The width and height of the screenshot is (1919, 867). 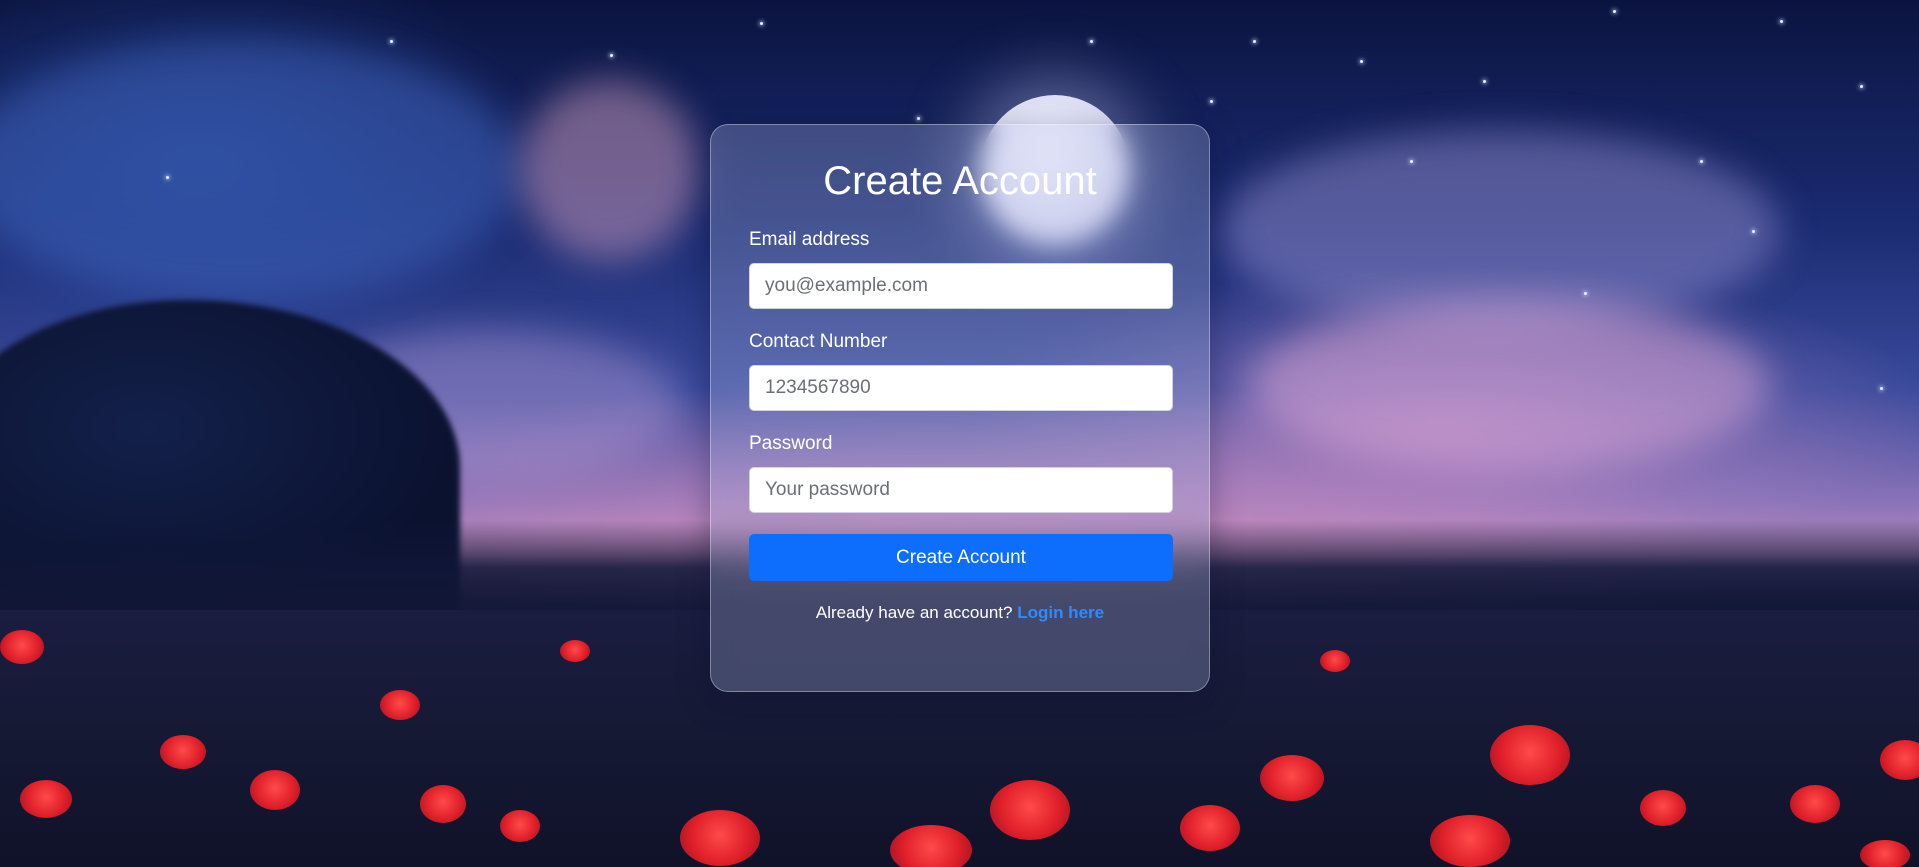 What do you see at coordinates (914, 612) in the screenshot?
I see `login-prompt-text: Already have an account?` at bounding box center [914, 612].